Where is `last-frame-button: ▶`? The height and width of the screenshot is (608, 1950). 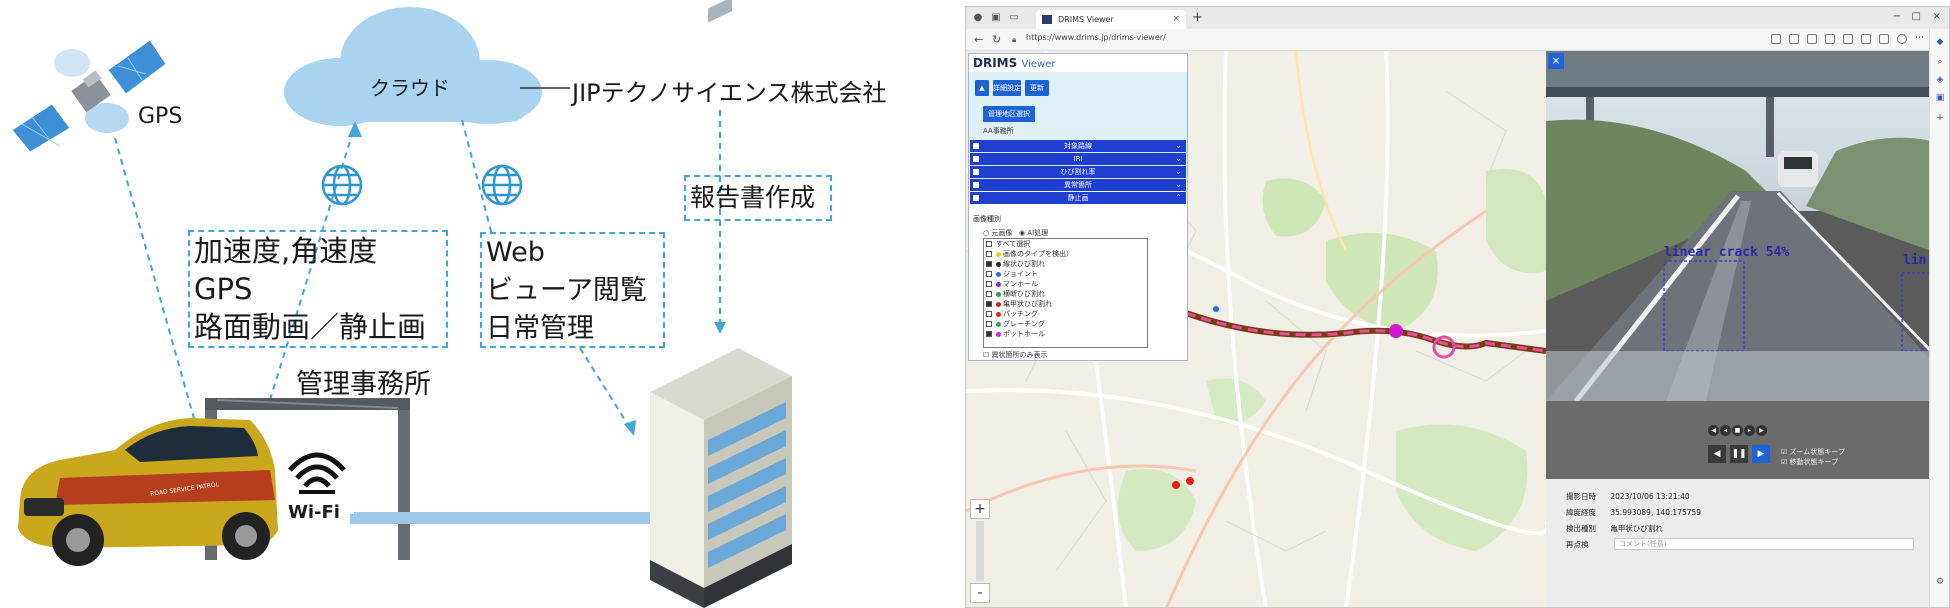
last-frame-button: ▶ is located at coordinates (1761, 430).